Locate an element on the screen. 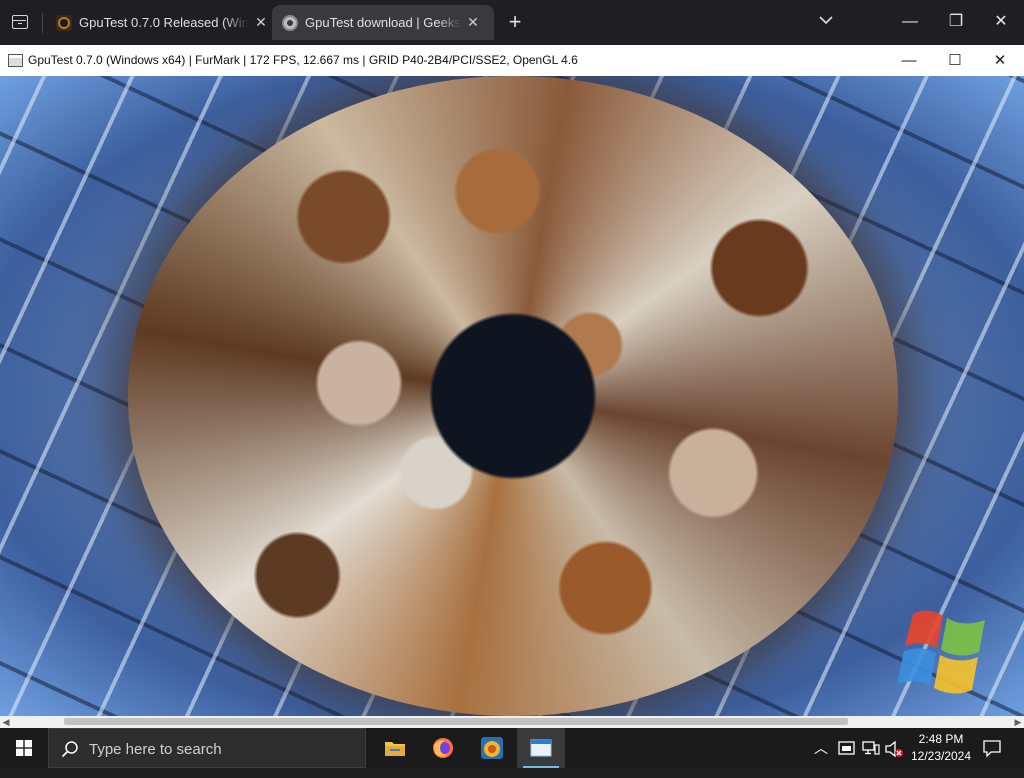 This screenshot has width=1024, height=778. app-minimize-button: — is located at coordinates (909, 61).